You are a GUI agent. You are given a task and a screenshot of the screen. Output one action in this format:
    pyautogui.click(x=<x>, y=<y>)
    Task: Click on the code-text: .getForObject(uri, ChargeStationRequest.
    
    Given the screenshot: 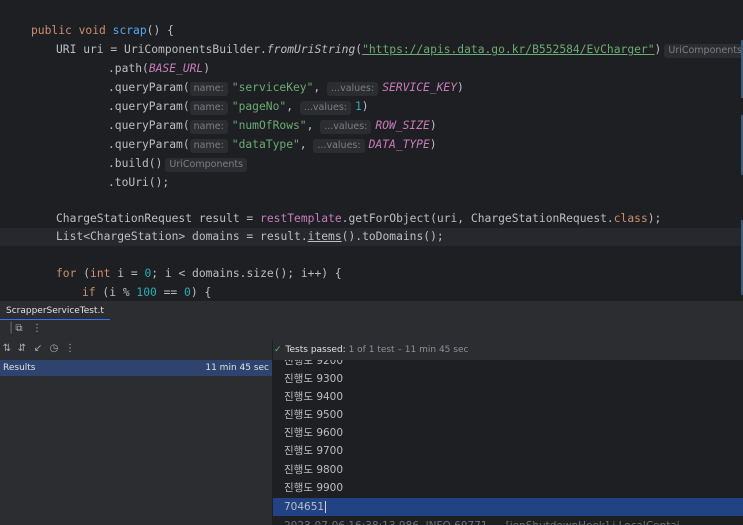 What is the action you would take?
    pyautogui.click(x=477, y=218)
    